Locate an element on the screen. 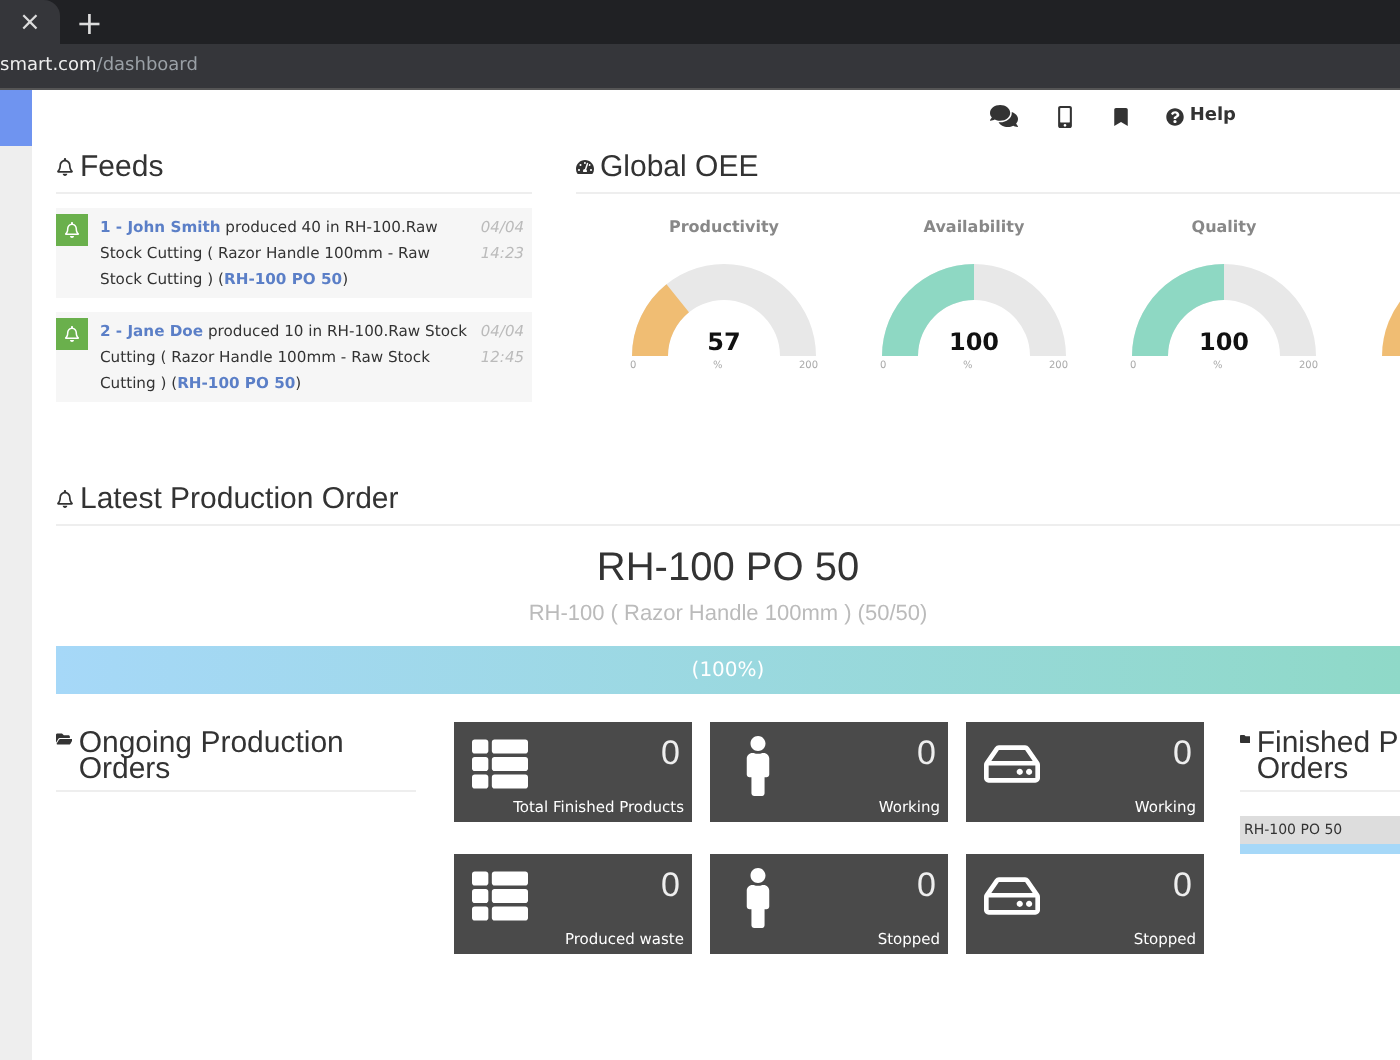 The width and height of the screenshot is (1400, 1060). chat-icon is located at coordinates (1003, 116).